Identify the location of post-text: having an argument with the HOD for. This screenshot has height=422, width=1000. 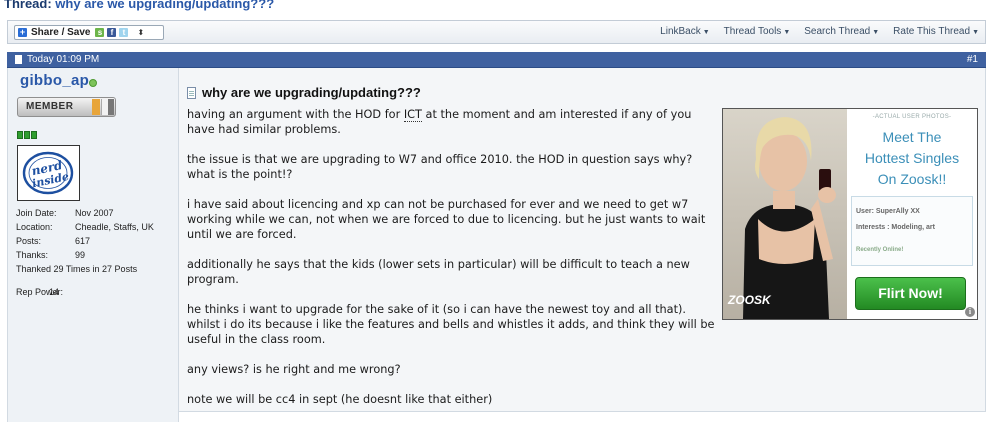
(295, 114).